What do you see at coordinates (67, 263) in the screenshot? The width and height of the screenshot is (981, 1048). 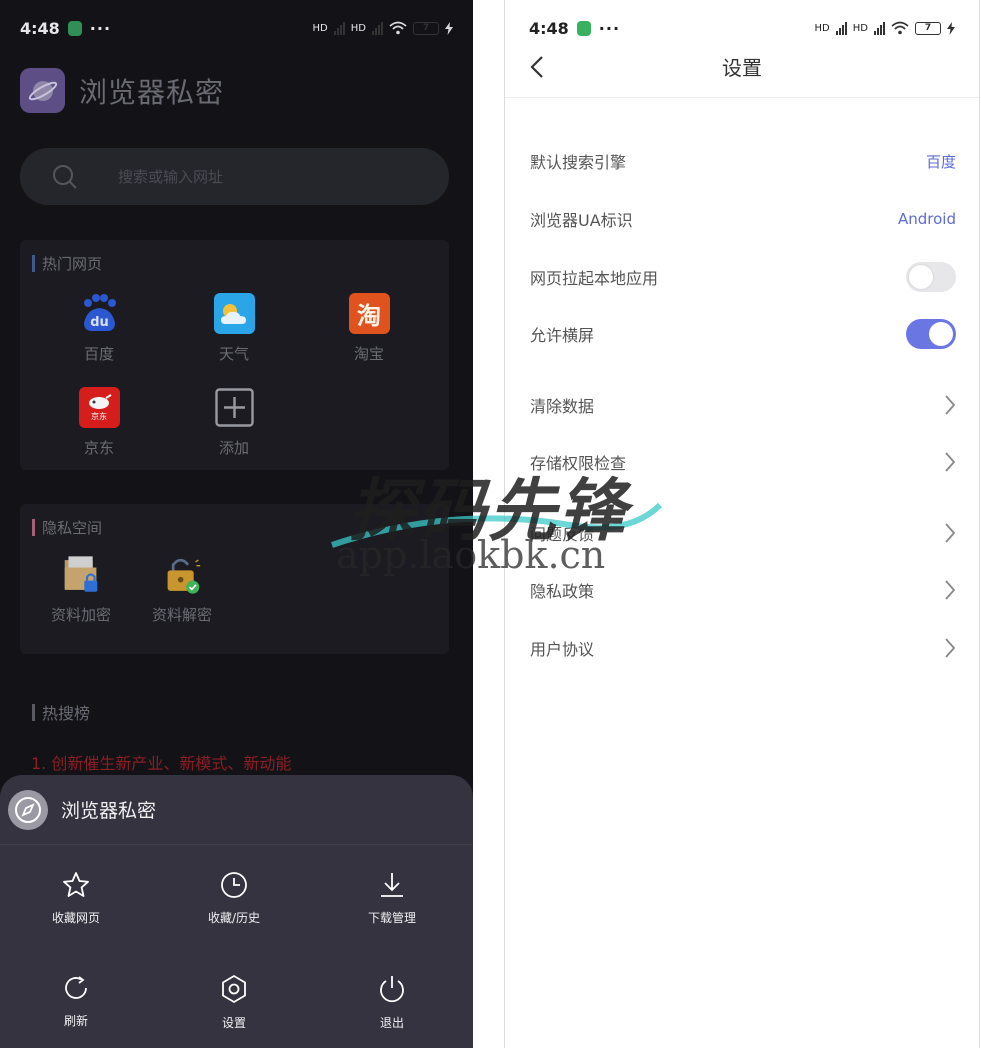 I see `hot-sites-title: 热门网页` at bounding box center [67, 263].